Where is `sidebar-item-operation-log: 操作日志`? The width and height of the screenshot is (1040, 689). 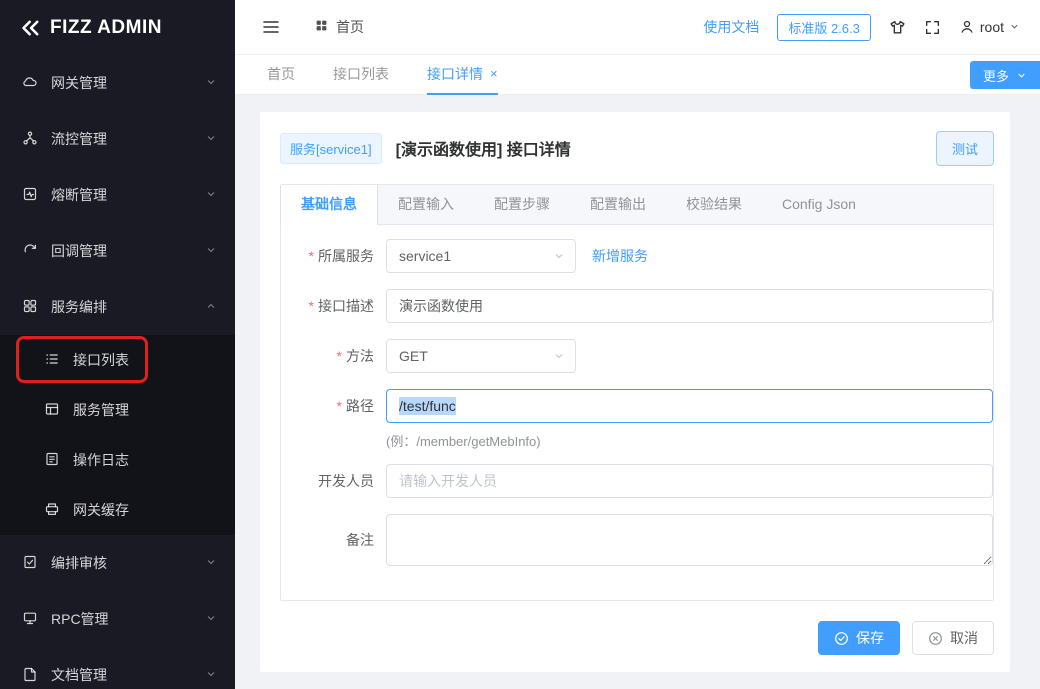
sidebar-item-operation-log: 操作日志 is located at coordinates (117, 460).